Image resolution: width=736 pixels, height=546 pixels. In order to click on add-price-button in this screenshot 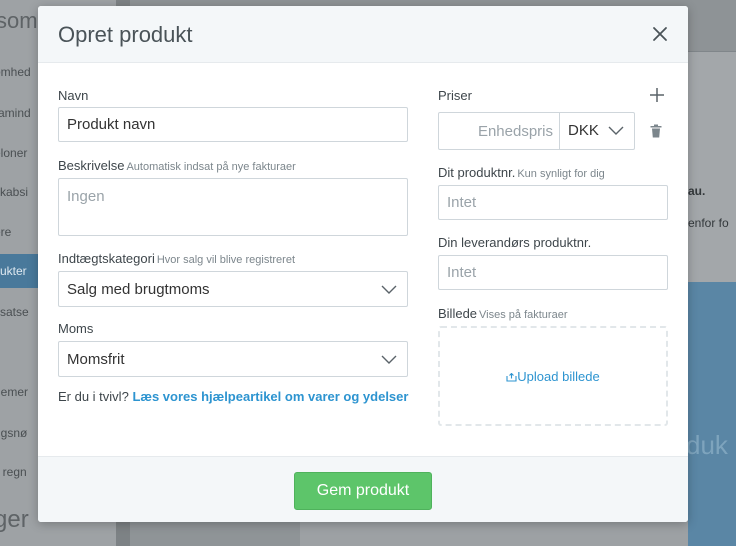, I will do `click(657, 95)`.